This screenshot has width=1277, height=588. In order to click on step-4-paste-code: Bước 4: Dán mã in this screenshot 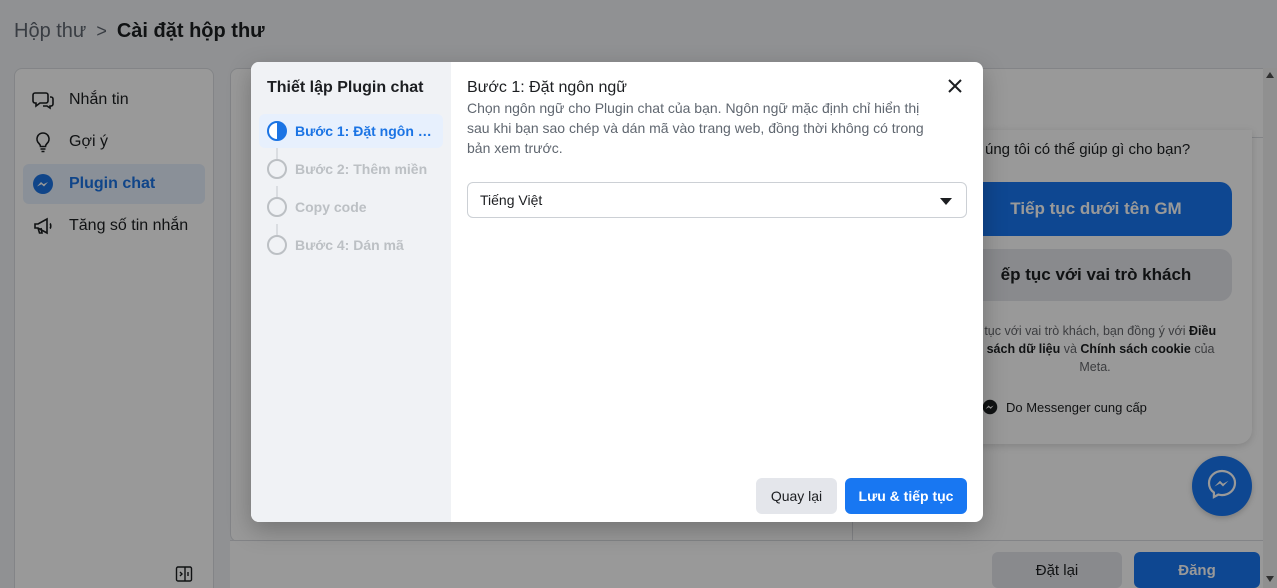, I will do `click(351, 245)`.